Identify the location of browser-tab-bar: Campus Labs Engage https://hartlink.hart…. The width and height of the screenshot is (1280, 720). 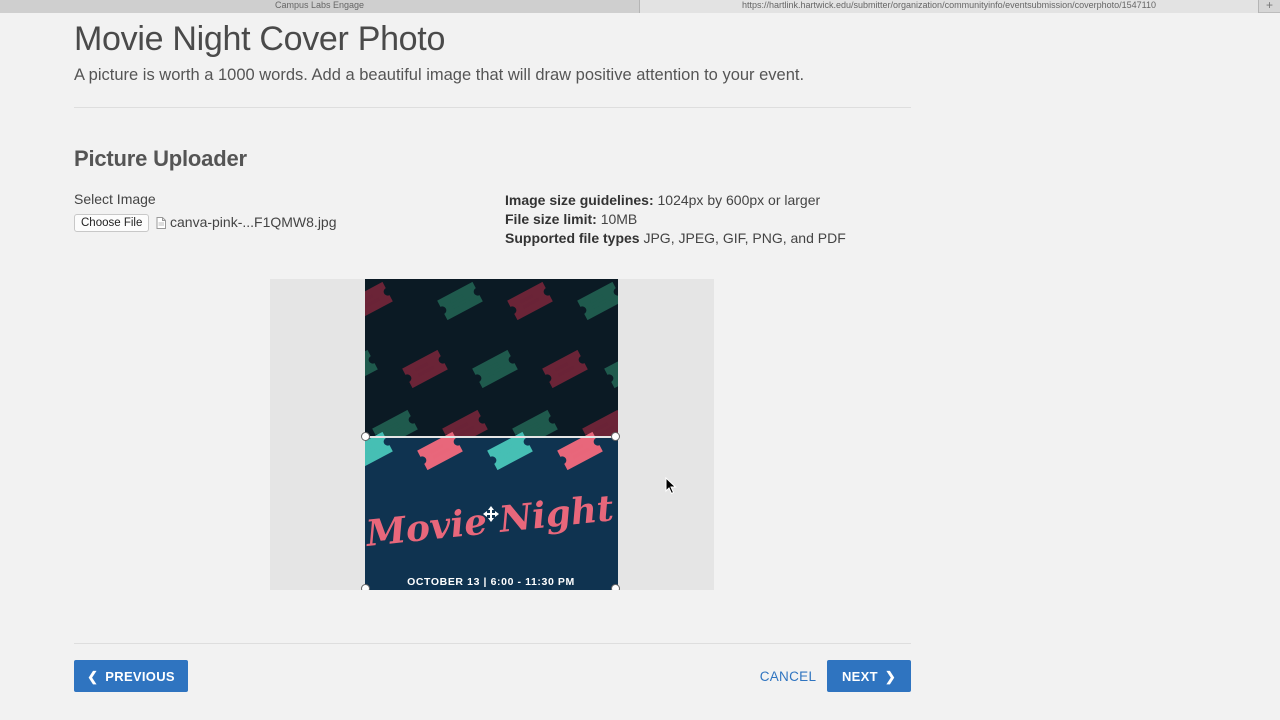
(640, 6).